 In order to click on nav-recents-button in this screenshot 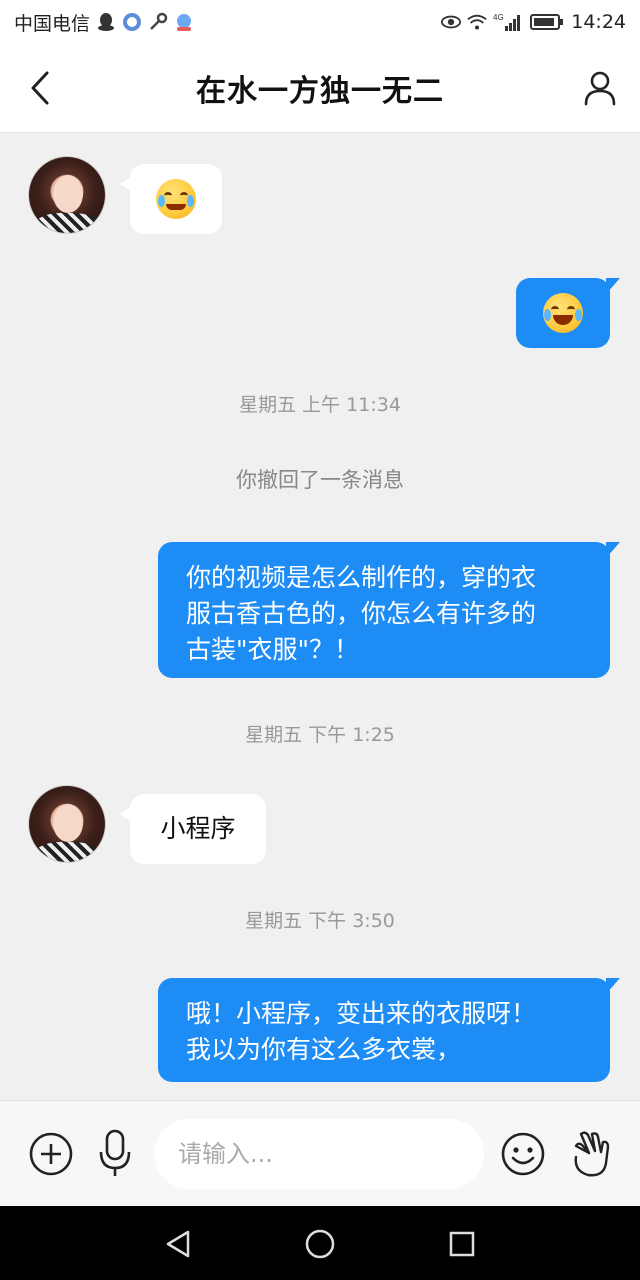, I will do `click(462, 1244)`.